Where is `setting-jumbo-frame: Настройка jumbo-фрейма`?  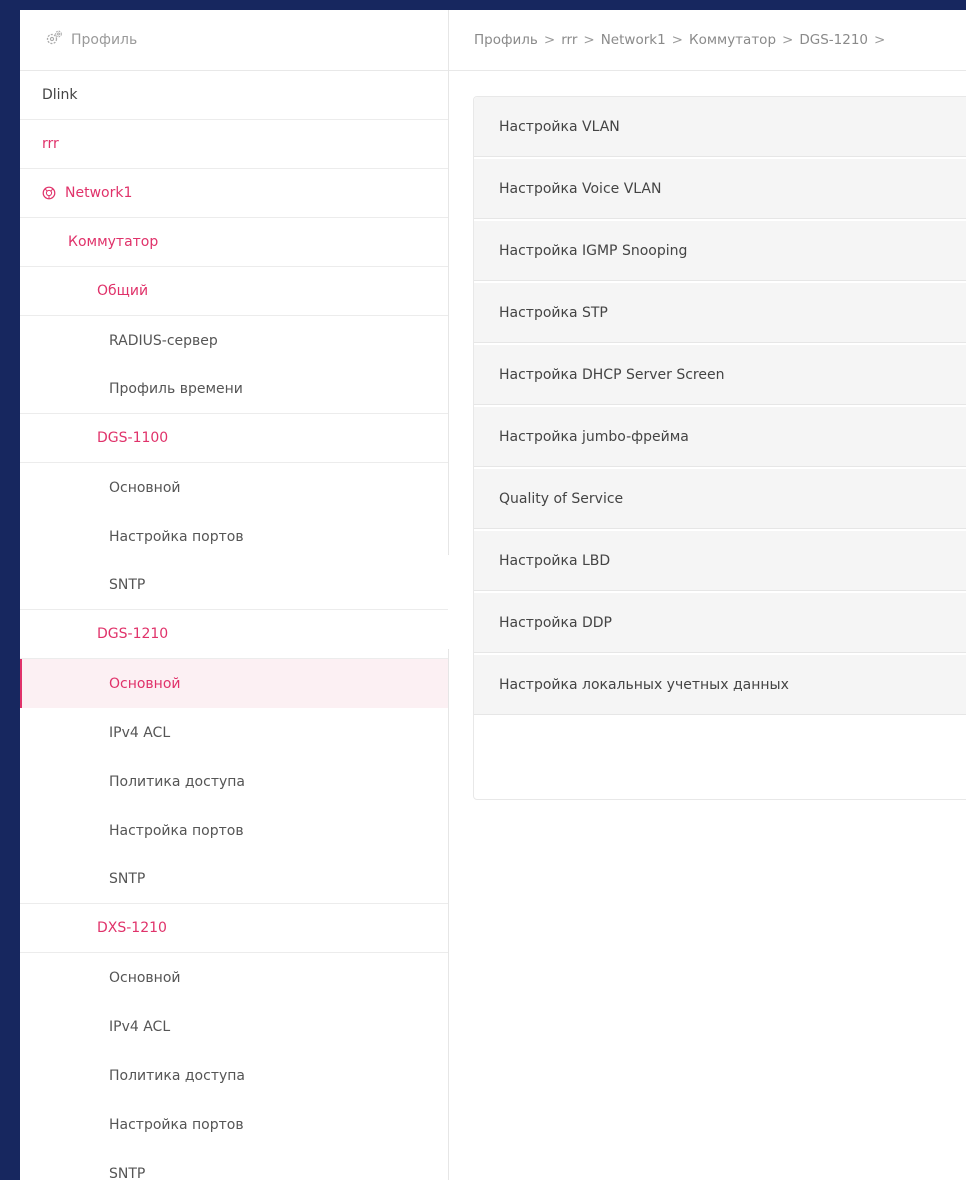
setting-jumbo-frame: Настройка jumbo-фрейма is located at coordinates (720, 437).